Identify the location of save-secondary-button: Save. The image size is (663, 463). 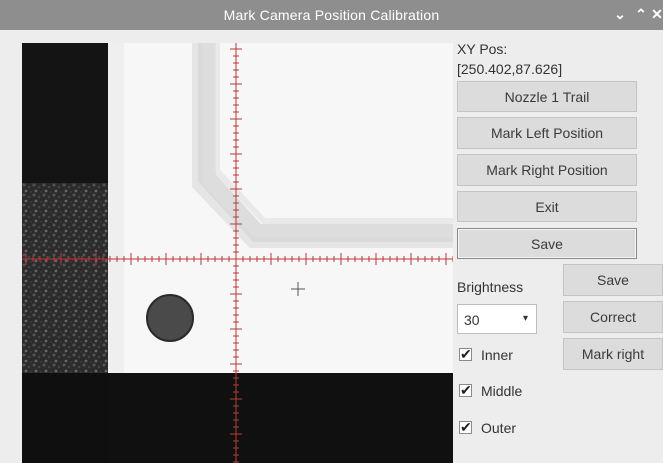
(613, 280).